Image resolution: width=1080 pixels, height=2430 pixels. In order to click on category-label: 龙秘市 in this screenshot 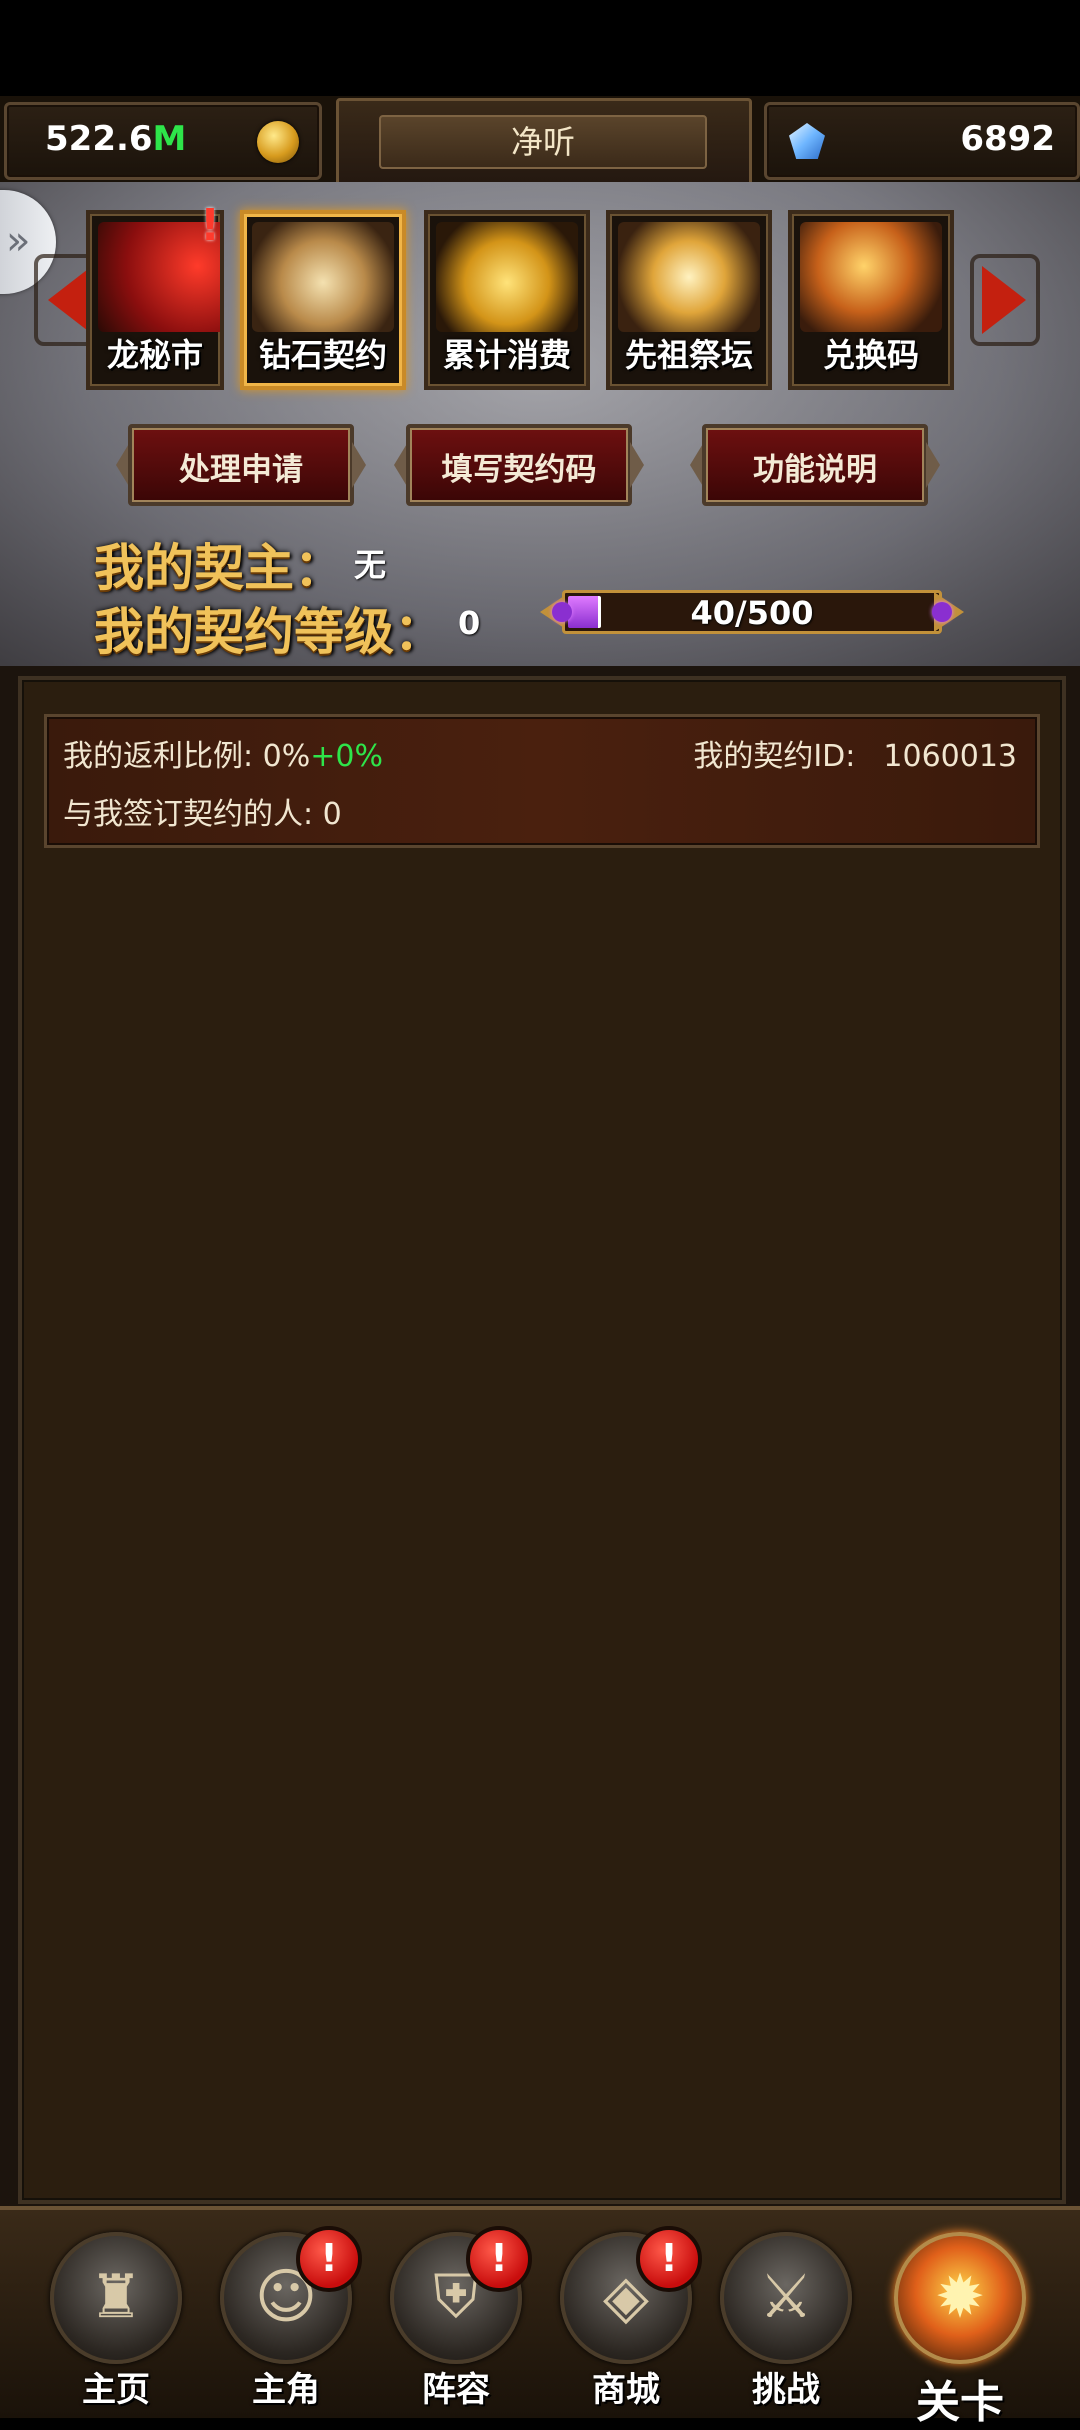, I will do `click(154, 355)`.